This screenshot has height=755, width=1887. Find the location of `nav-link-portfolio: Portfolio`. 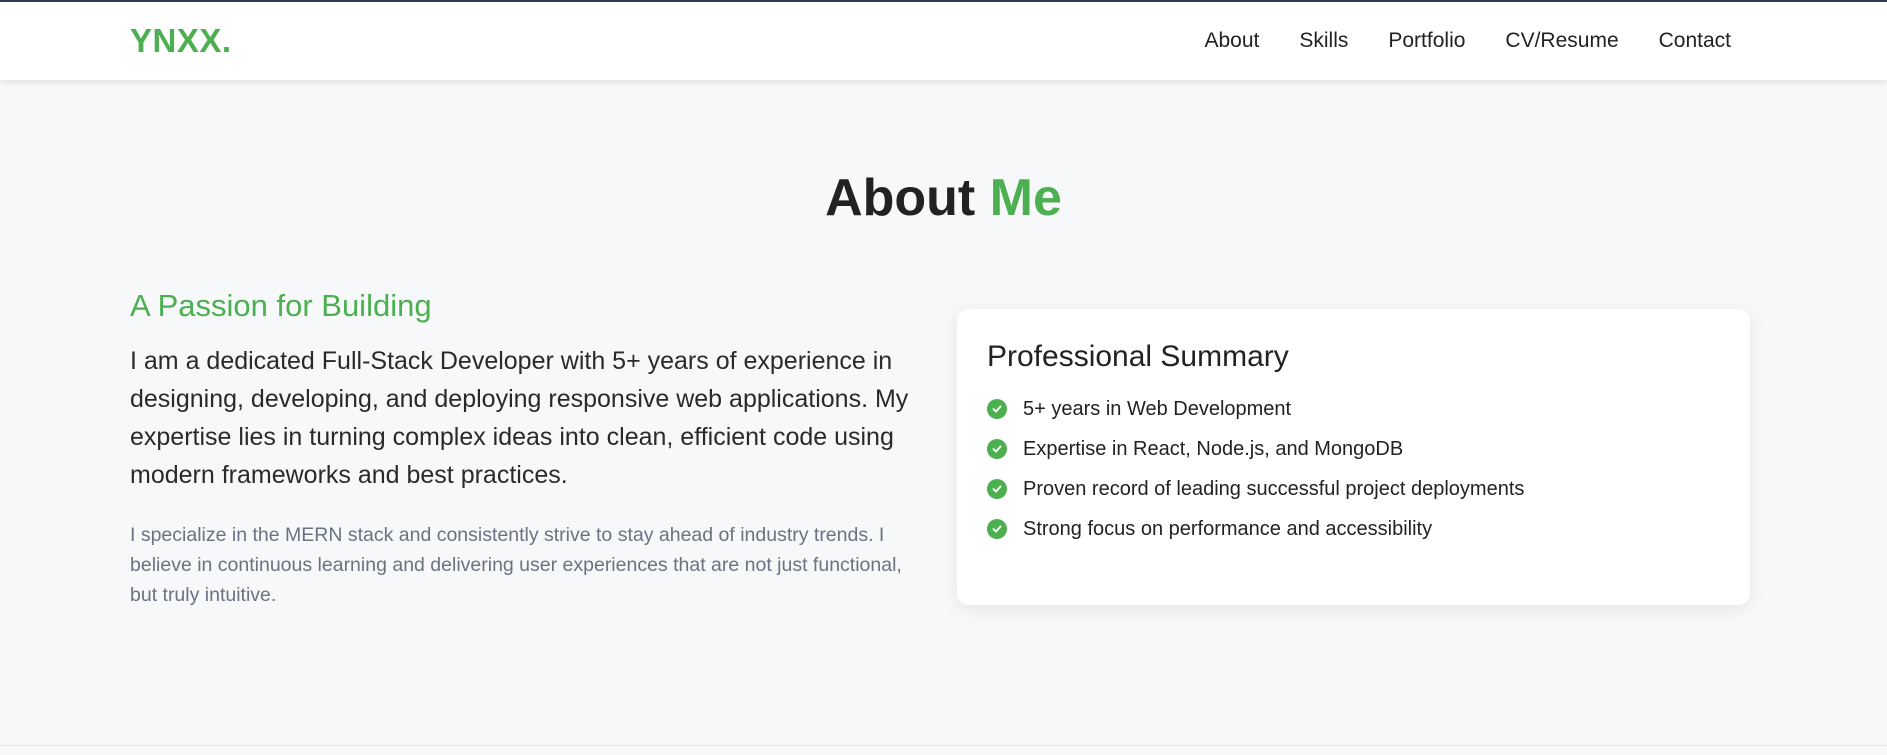

nav-link-portfolio: Portfolio is located at coordinates (1426, 41).